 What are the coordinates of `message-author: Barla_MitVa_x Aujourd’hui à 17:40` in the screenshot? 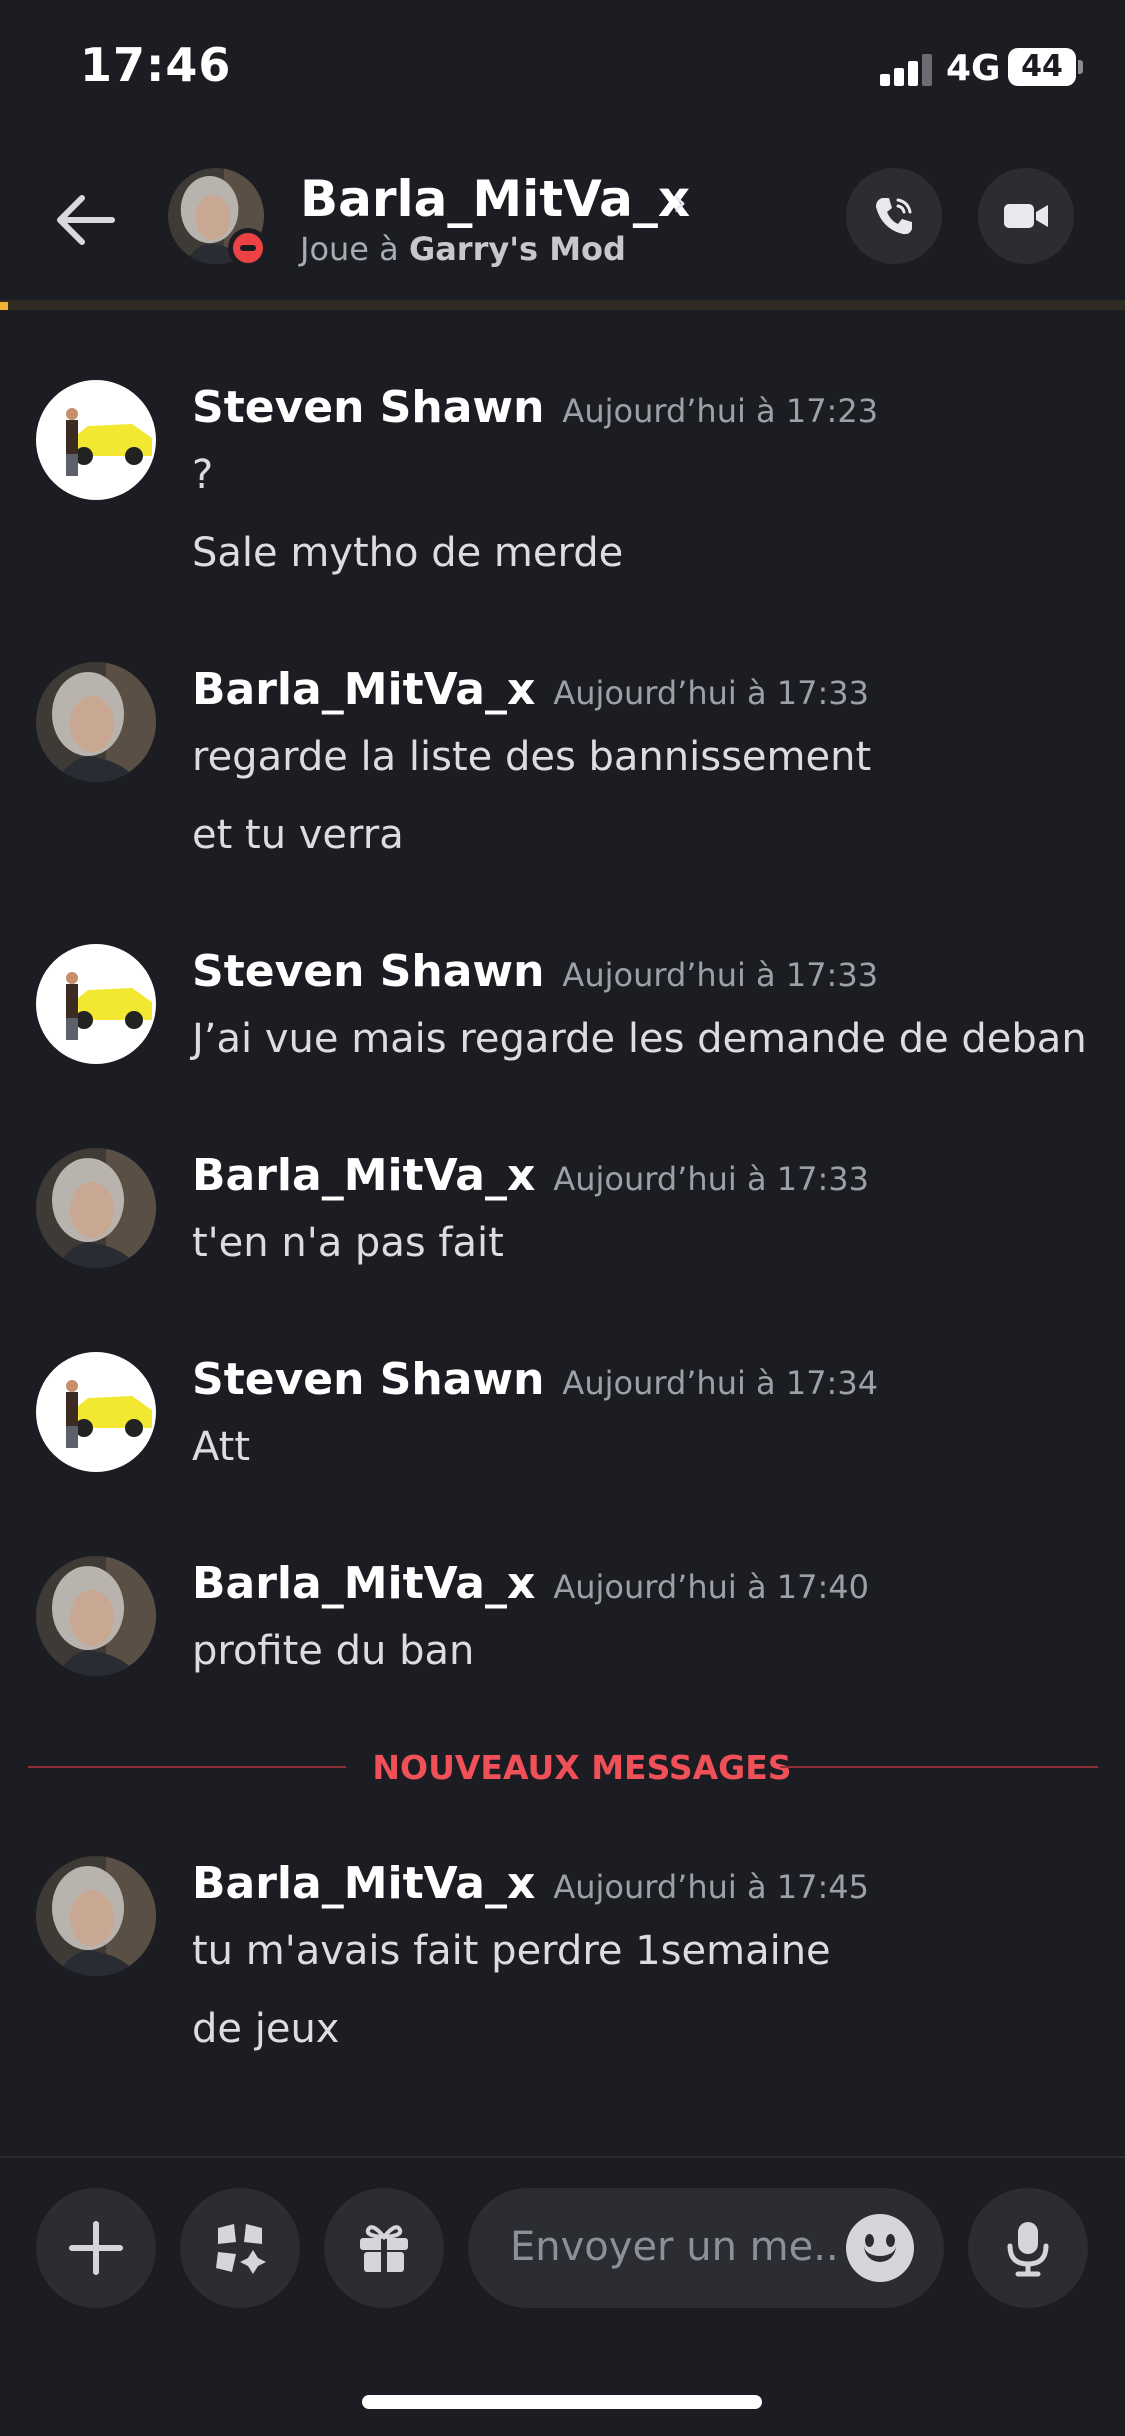 It's located at (530, 1583).